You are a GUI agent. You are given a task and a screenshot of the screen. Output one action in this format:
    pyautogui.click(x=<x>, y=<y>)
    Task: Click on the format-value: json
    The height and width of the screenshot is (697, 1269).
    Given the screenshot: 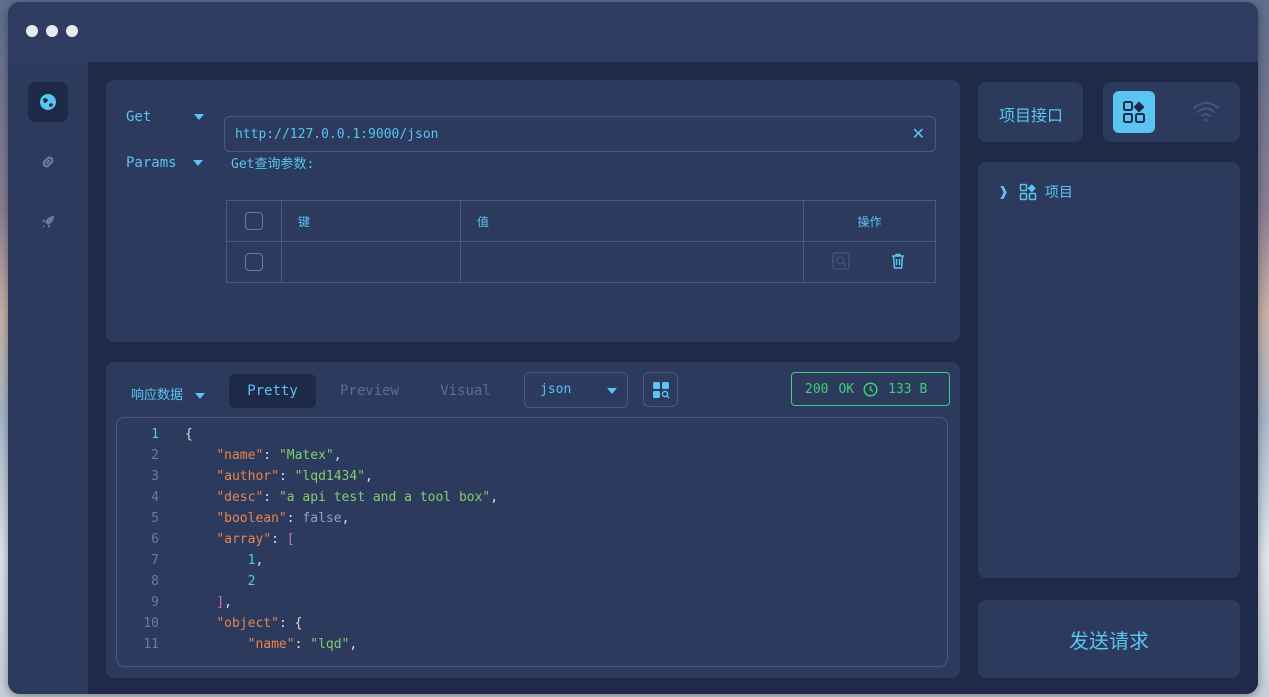 What is the action you would take?
    pyautogui.click(x=556, y=389)
    